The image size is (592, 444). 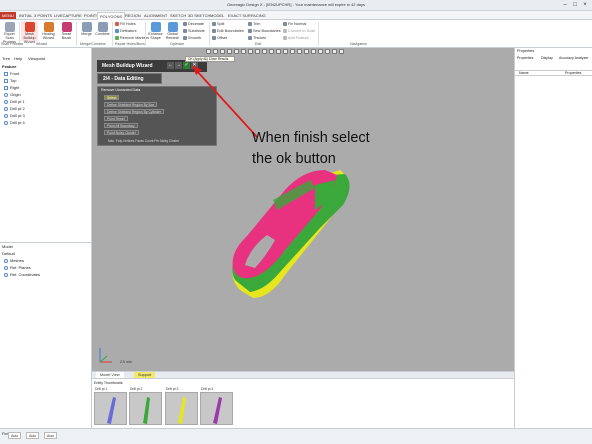 I want to click on tree-item-default: Default, so click(x=8, y=254).